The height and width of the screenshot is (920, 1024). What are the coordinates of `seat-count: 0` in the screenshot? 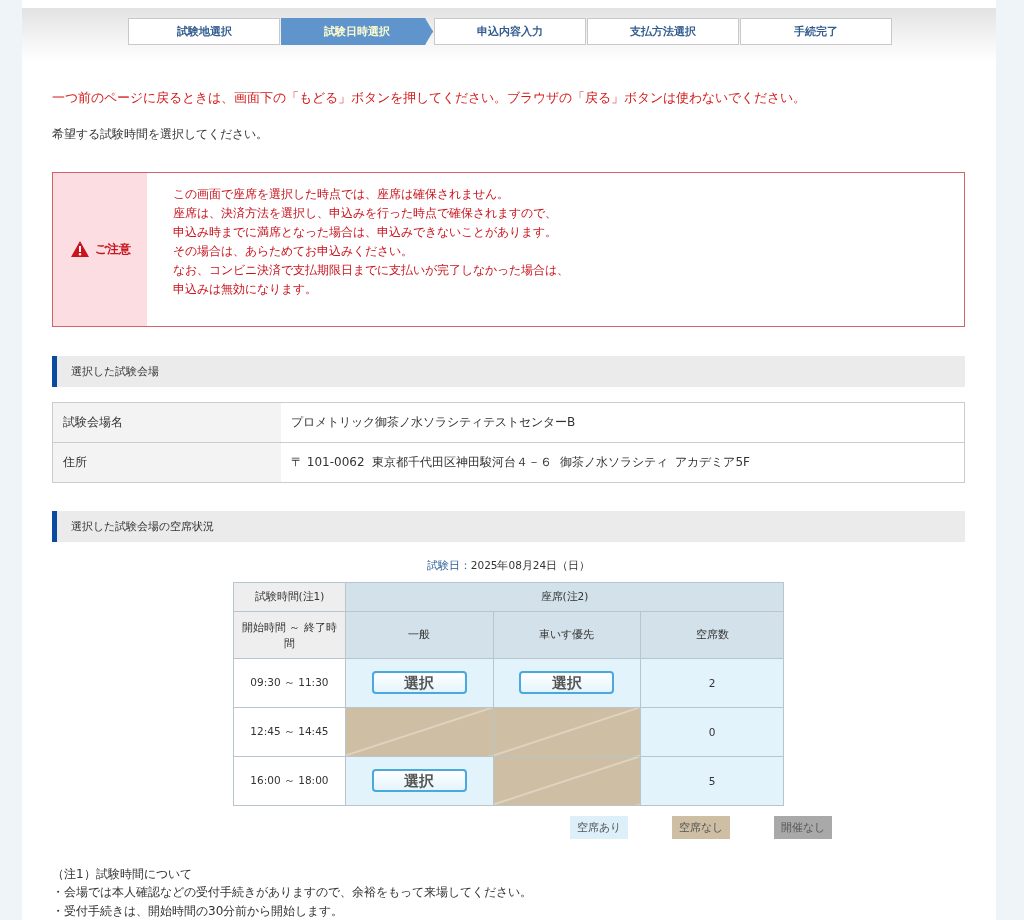 It's located at (712, 731).